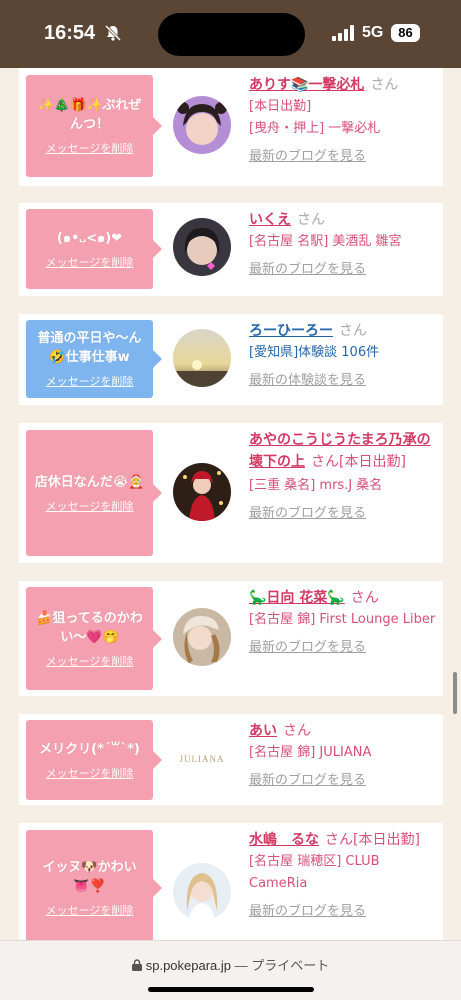  Describe the element at coordinates (455, 693) in the screenshot. I see `scrollbar-thumb` at that location.